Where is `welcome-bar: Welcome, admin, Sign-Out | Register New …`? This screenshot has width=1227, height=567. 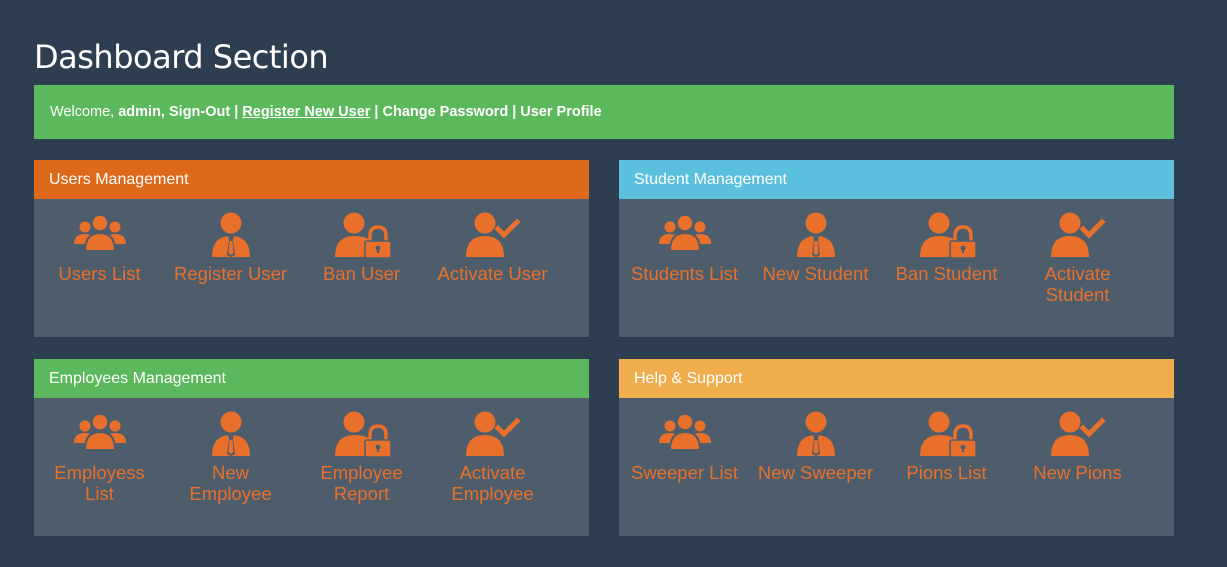 welcome-bar: Welcome, admin, Sign-Out | Register New … is located at coordinates (604, 112).